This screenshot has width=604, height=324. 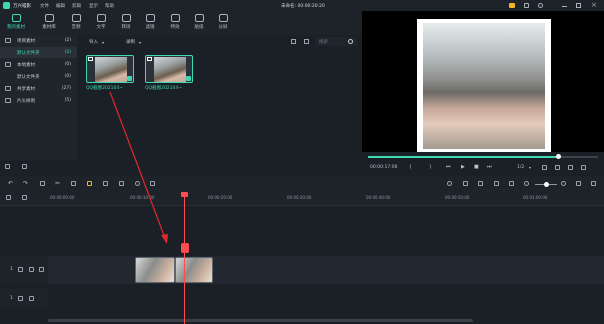 I want to click on edit-icon, so click(x=121, y=183).